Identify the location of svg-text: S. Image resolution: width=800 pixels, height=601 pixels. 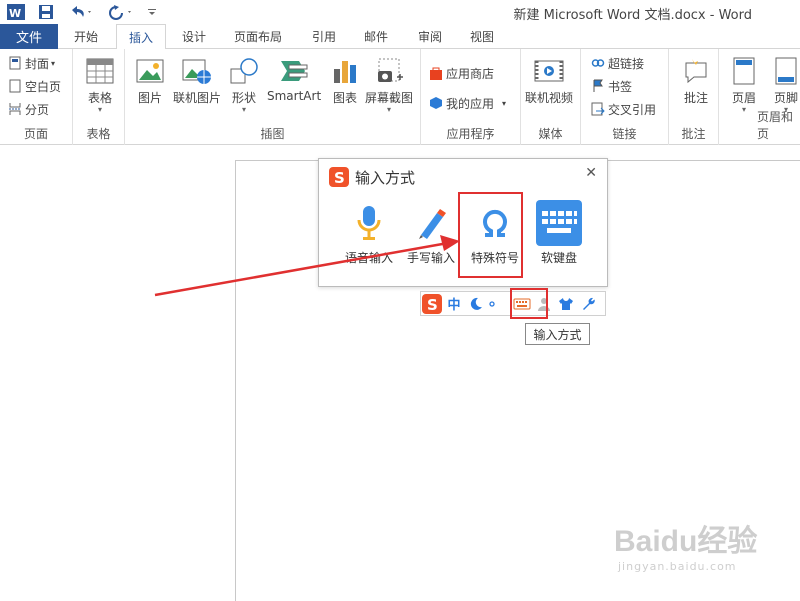
(432, 305).